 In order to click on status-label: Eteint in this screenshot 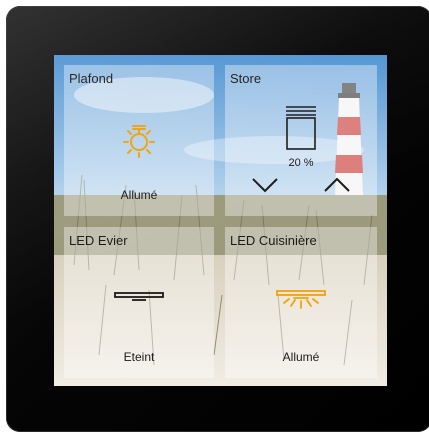, I will do `click(139, 357)`.